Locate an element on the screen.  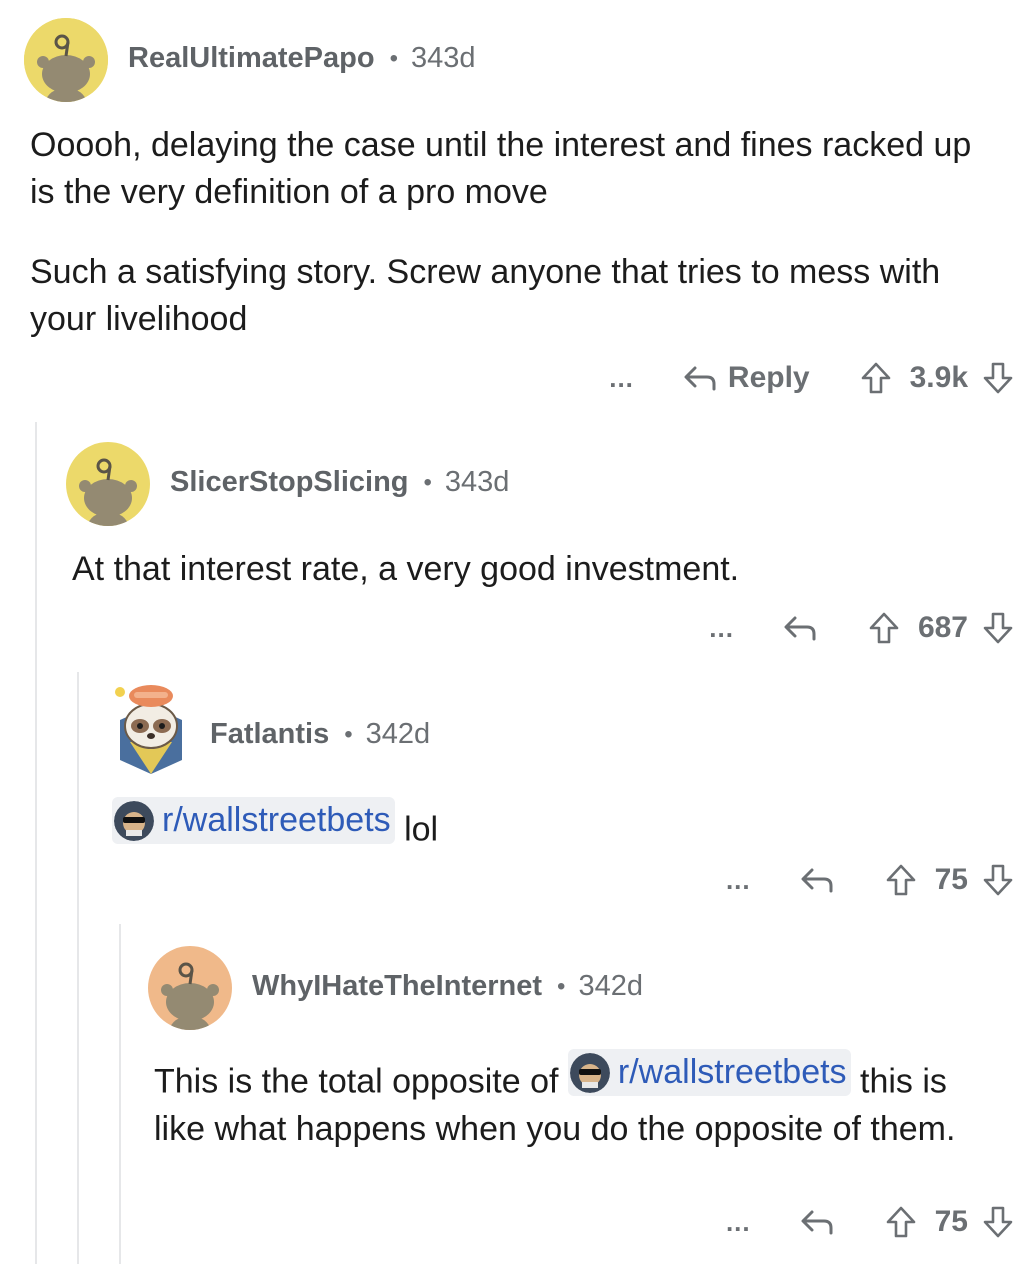
username: Fatlantis is located at coordinates (269, 734).